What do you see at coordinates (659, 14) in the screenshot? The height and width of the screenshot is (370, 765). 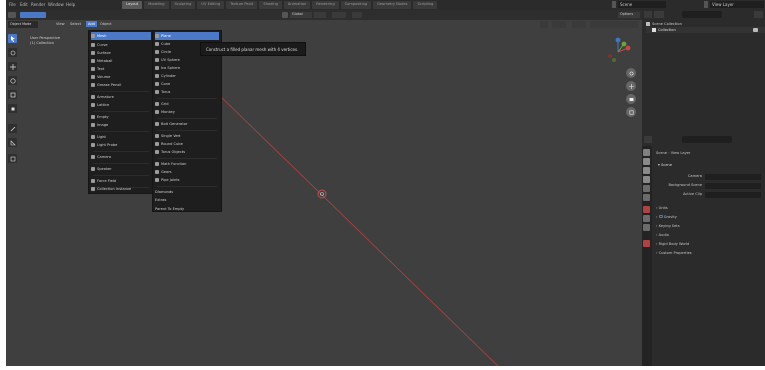 I see `display-mode-icon` at bounding box center [659, 14].